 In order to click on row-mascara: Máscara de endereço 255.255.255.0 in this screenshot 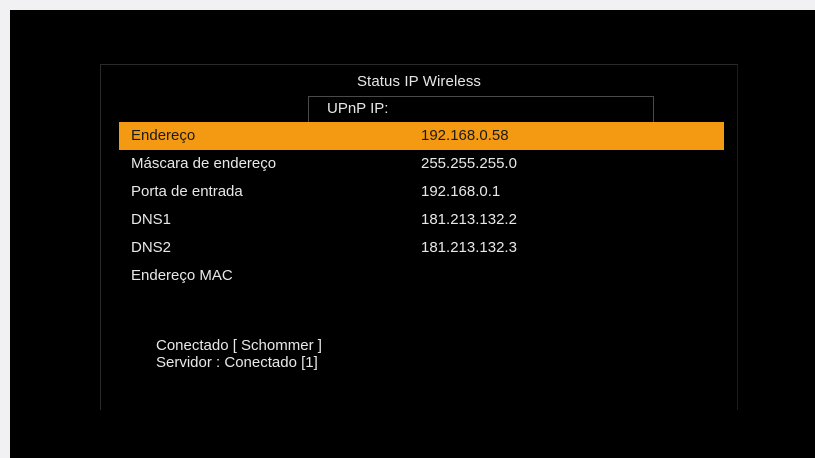, I will do `click(421, 164)`.